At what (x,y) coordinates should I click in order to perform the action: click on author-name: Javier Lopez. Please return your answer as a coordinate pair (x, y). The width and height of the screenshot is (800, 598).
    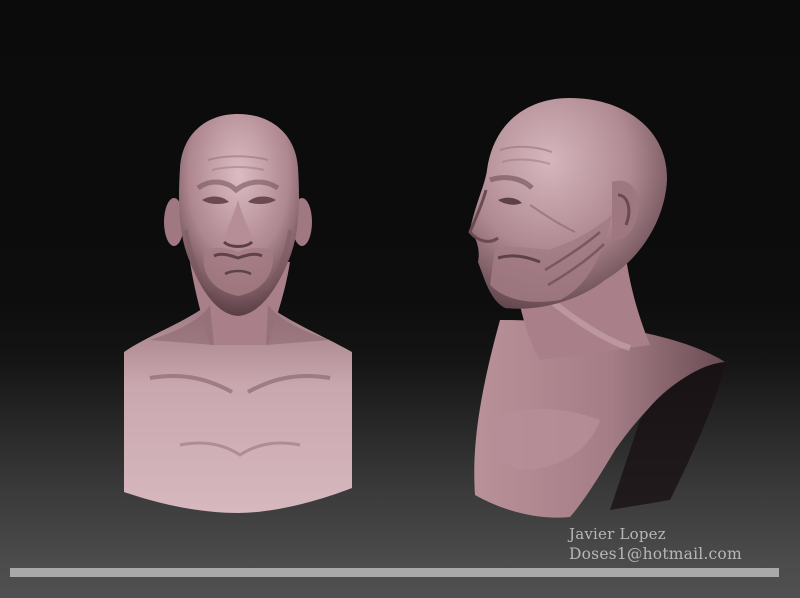
    Looking at the image, I should click on (617, 534).